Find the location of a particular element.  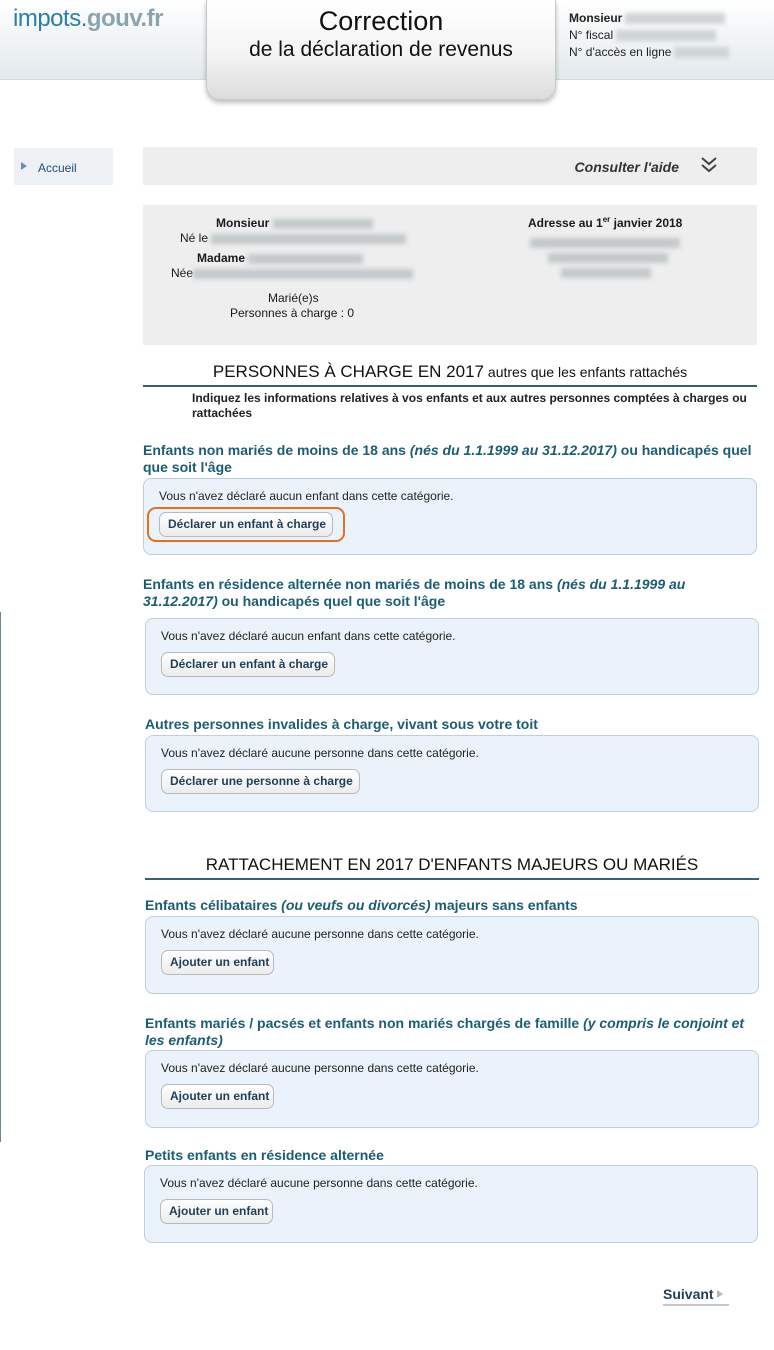

redacted-fiscal is located at coordinates (666, 36).